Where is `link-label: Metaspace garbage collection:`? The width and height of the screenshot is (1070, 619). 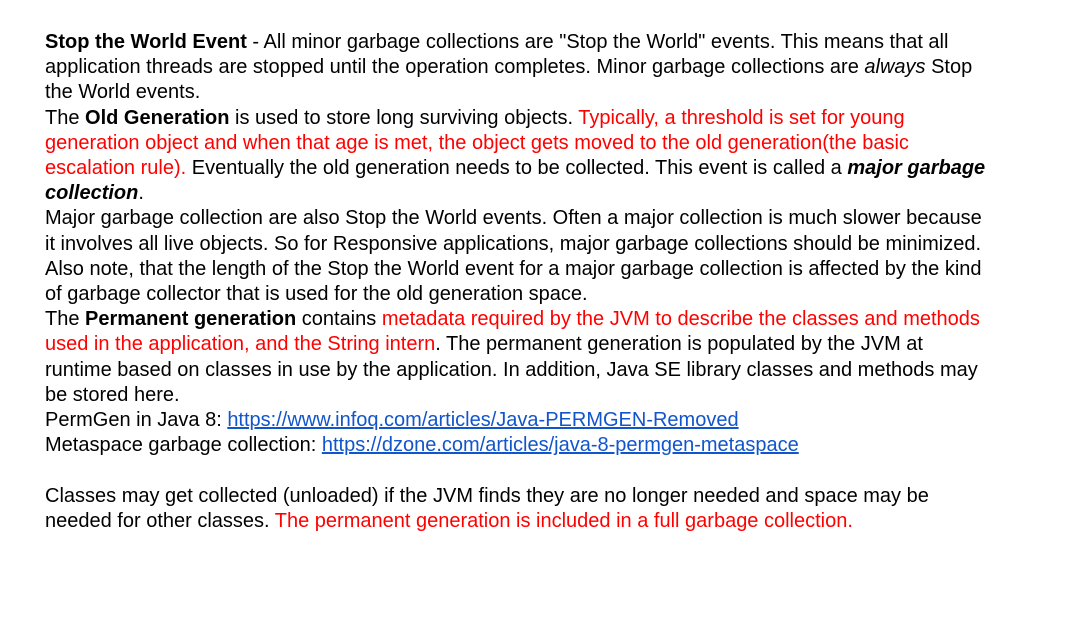
link-label: Metaspace garbage collection: is located at coordinates (183, 445).